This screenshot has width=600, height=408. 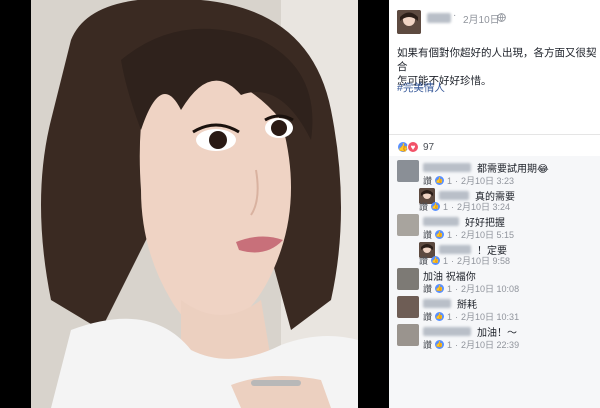 What do you see at coordinates (409, 22) in the screenshot?
I see `author-avatar` at bounding box center [409, 22].